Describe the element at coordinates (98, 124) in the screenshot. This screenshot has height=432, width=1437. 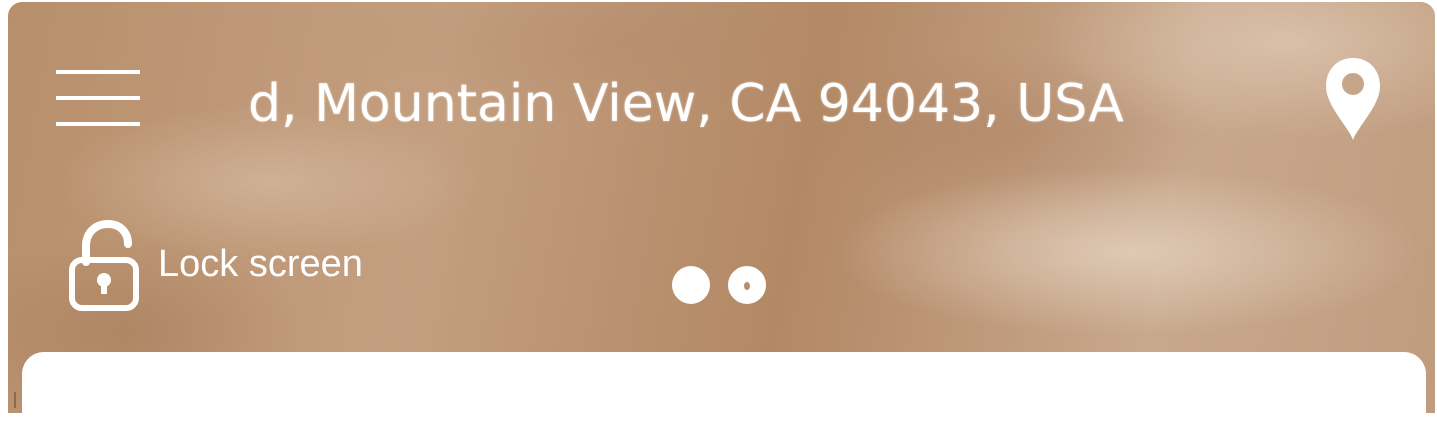
I see `menu-bar-bottom` at that location.